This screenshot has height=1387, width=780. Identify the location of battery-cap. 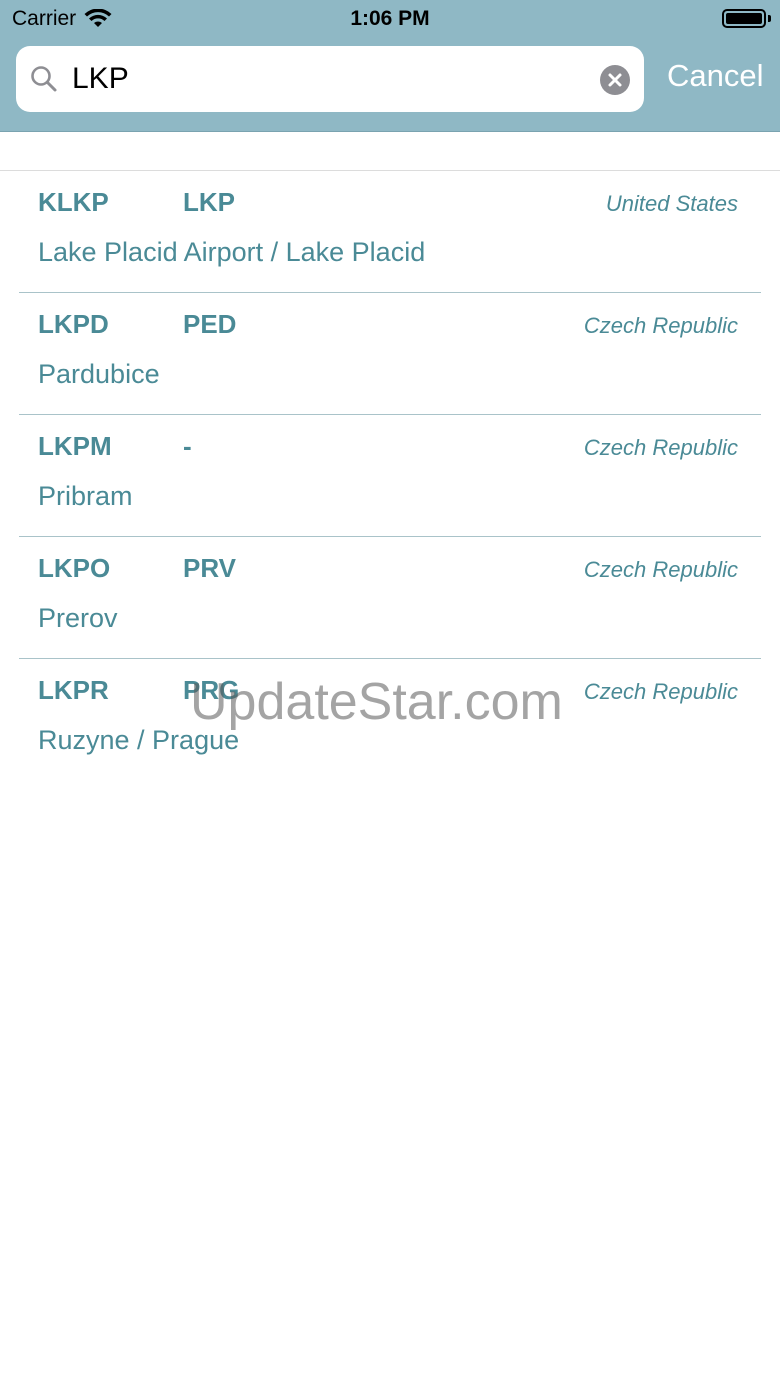
(769, 18).